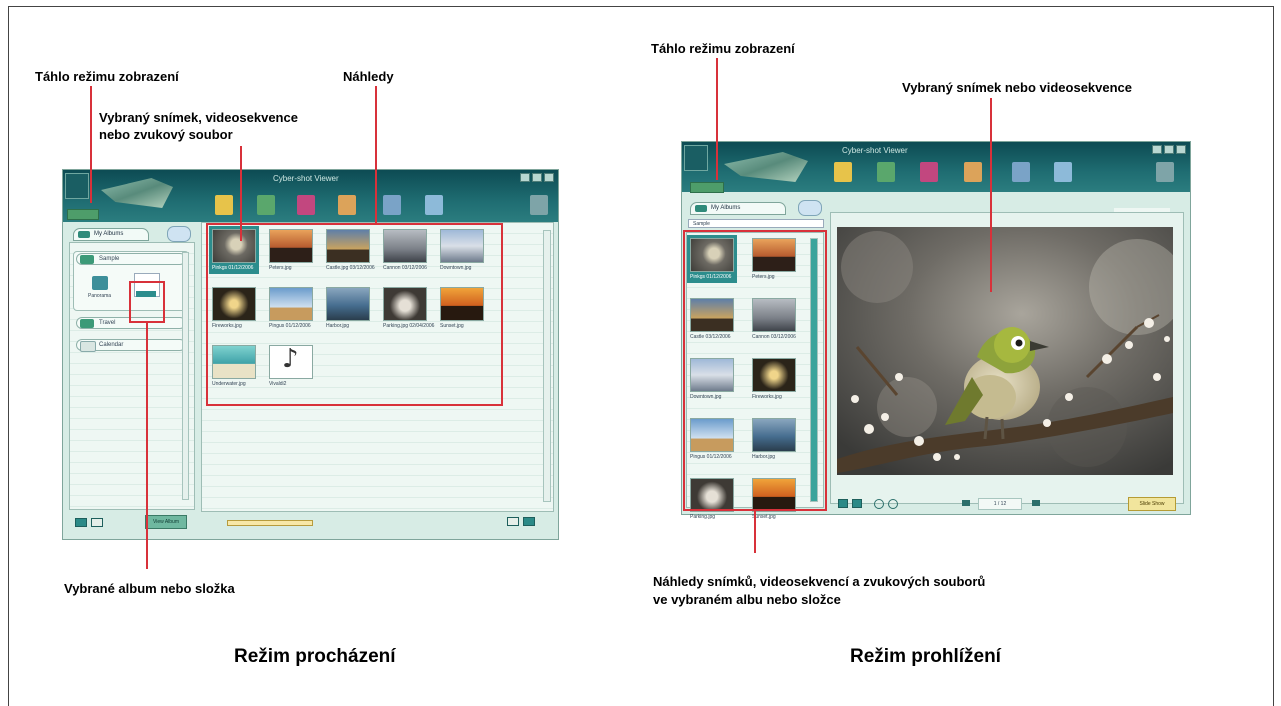 This screenshot has width=1281, height=706. Describe the element at coordinates (185, 376) in the screenshot. I see `album-pane-scrollbar` at that location.